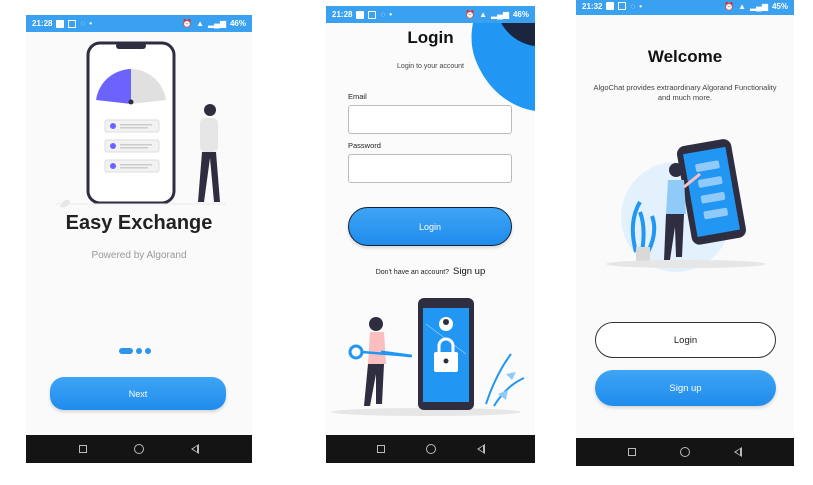 The image size is (813, 485). Describe the element at coordinates (592, 6) in the screenshot. I see `status-time: 21:32` at that location.